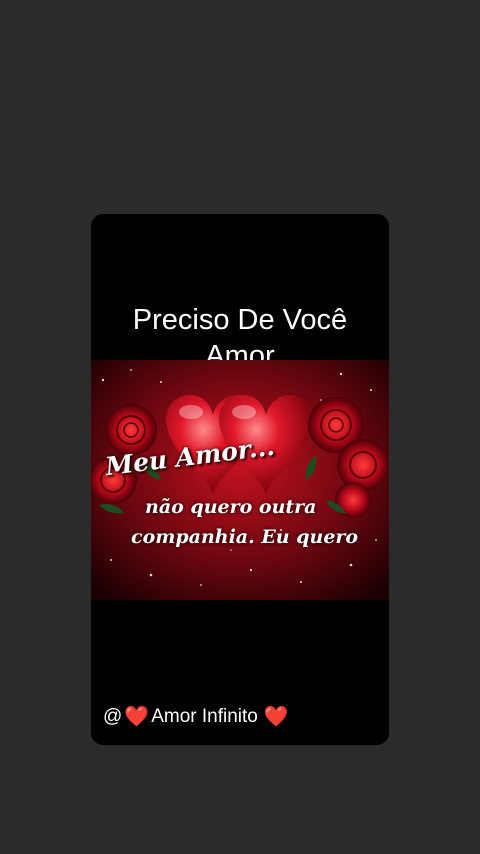 The image size is (480, 854). What do you see at coordinates (245, 537) in the screenshot?
I see `image-text-line-2: companhia. Eu quero` at bounding box center [245, 537].